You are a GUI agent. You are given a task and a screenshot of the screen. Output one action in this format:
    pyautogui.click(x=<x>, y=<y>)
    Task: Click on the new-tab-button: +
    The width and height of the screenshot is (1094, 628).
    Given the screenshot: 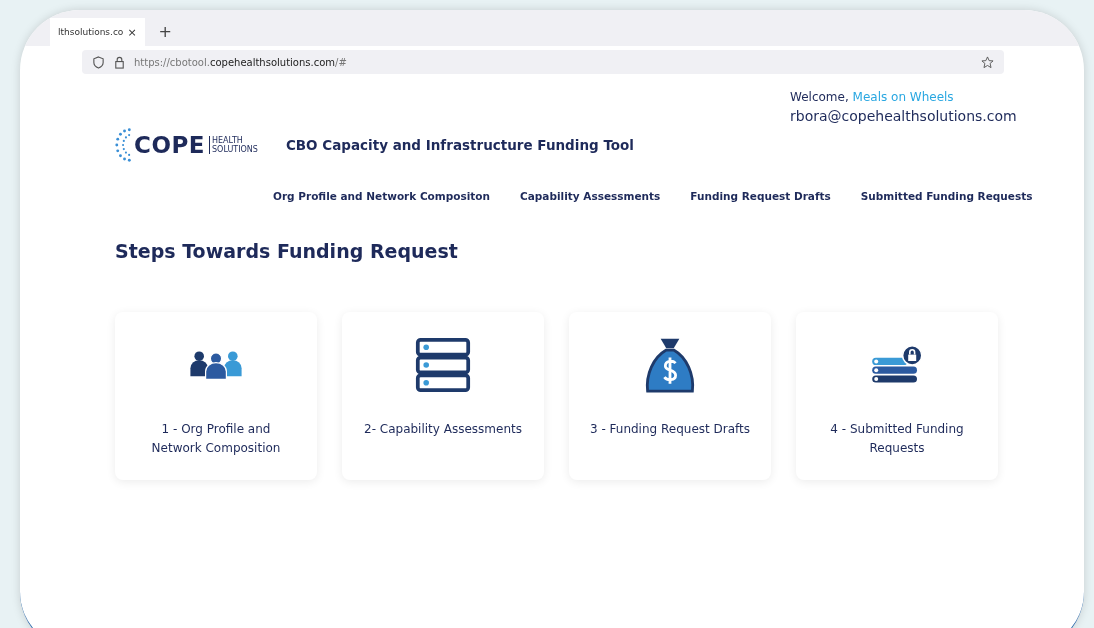 What is the action you would take?
    pyautogui.click(x=165, y=31)
    